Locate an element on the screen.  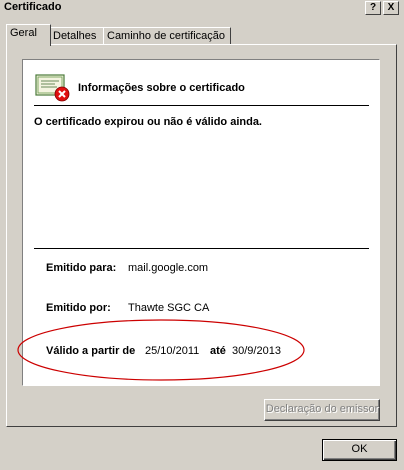
details-divider is located at coordinates (201, 248).